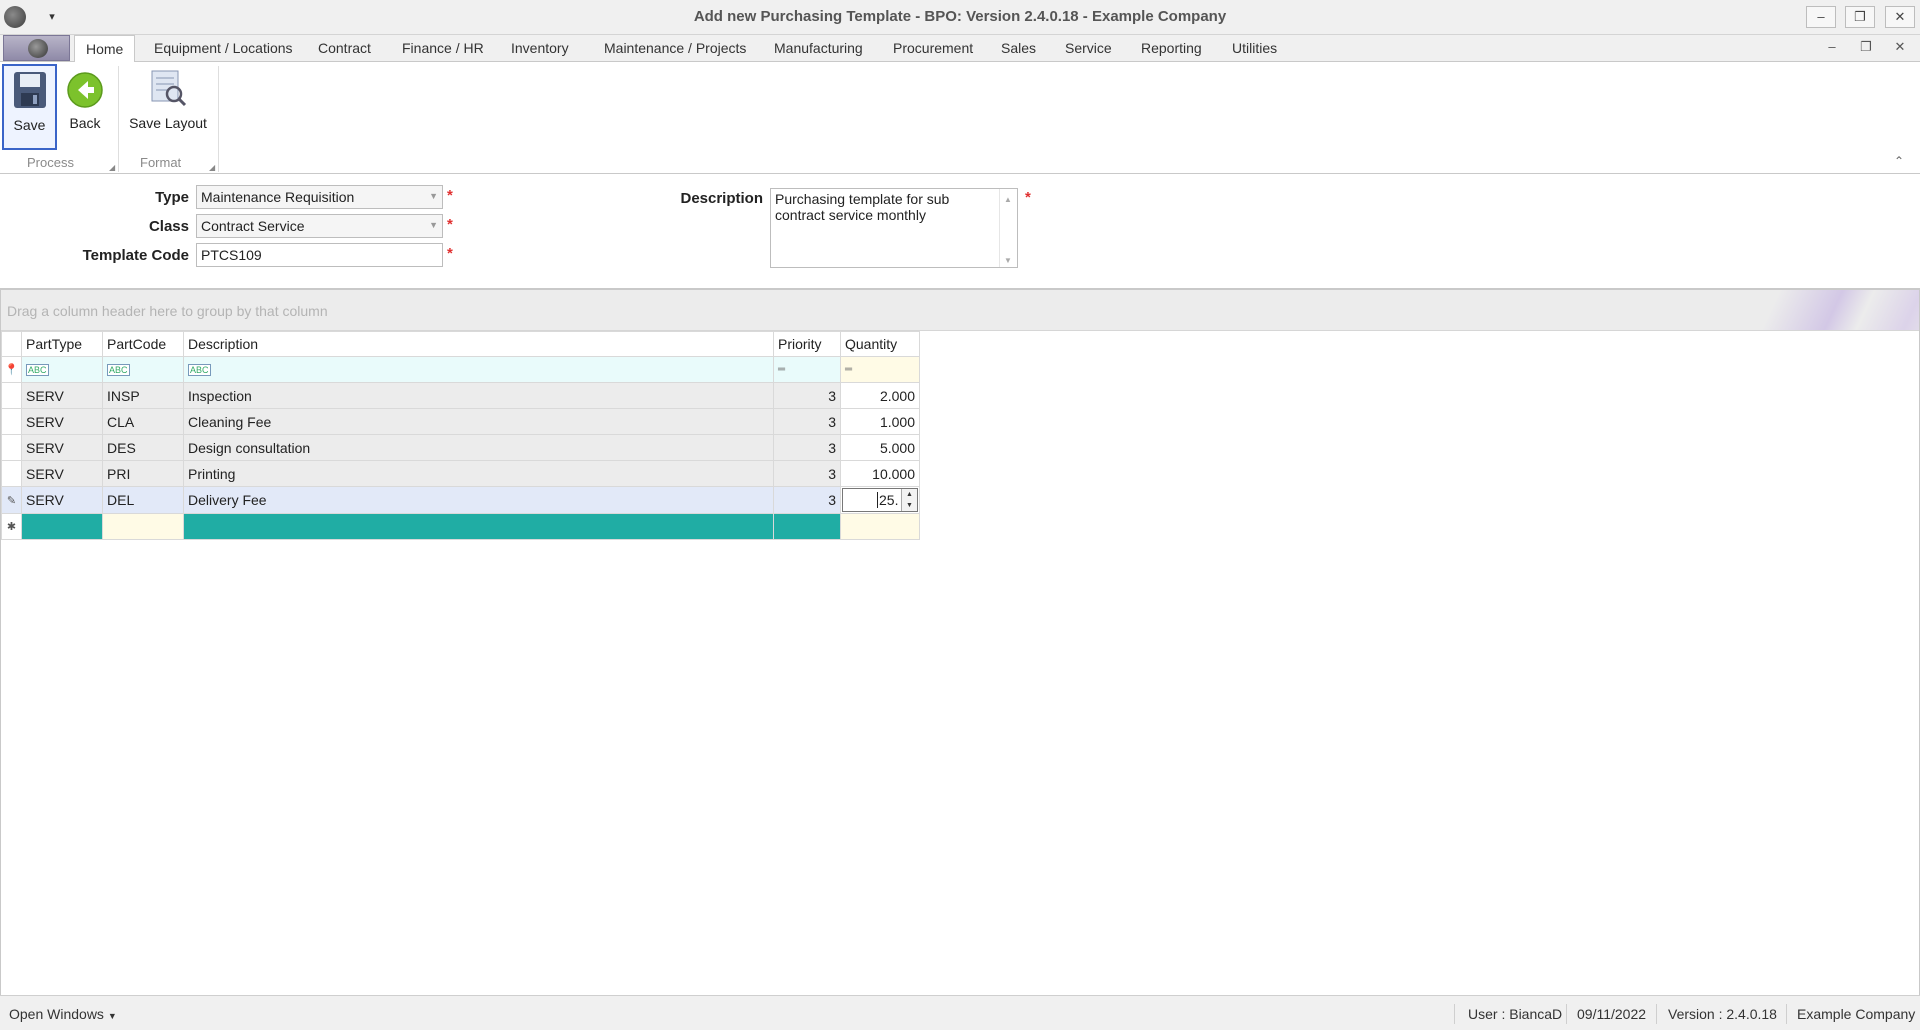  What do you see at coordinates (807, 369) in the screenshot?
I see `filter-cell-priority: ═` at bounding box center [807, 369].